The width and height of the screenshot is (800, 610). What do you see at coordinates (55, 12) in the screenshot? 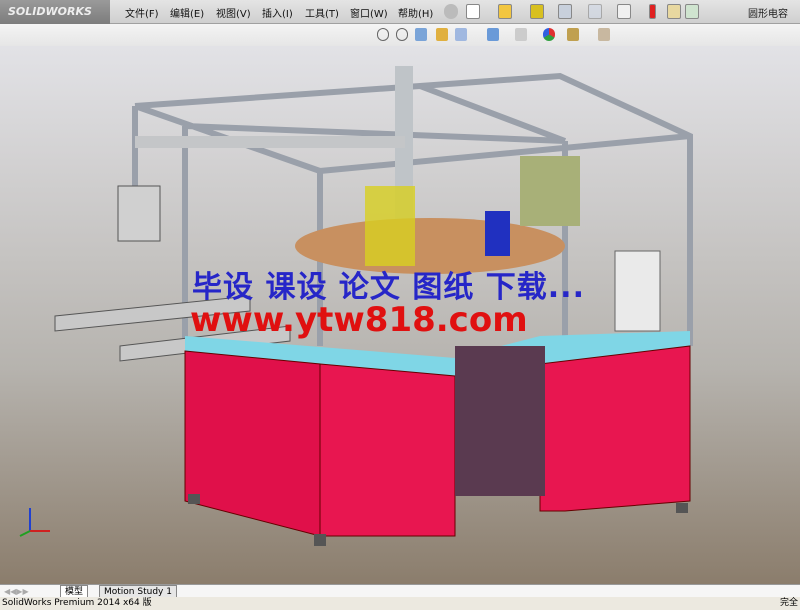
I see `solidworks-logo: SOLIDWORKS` at bounding box center [55, 12].